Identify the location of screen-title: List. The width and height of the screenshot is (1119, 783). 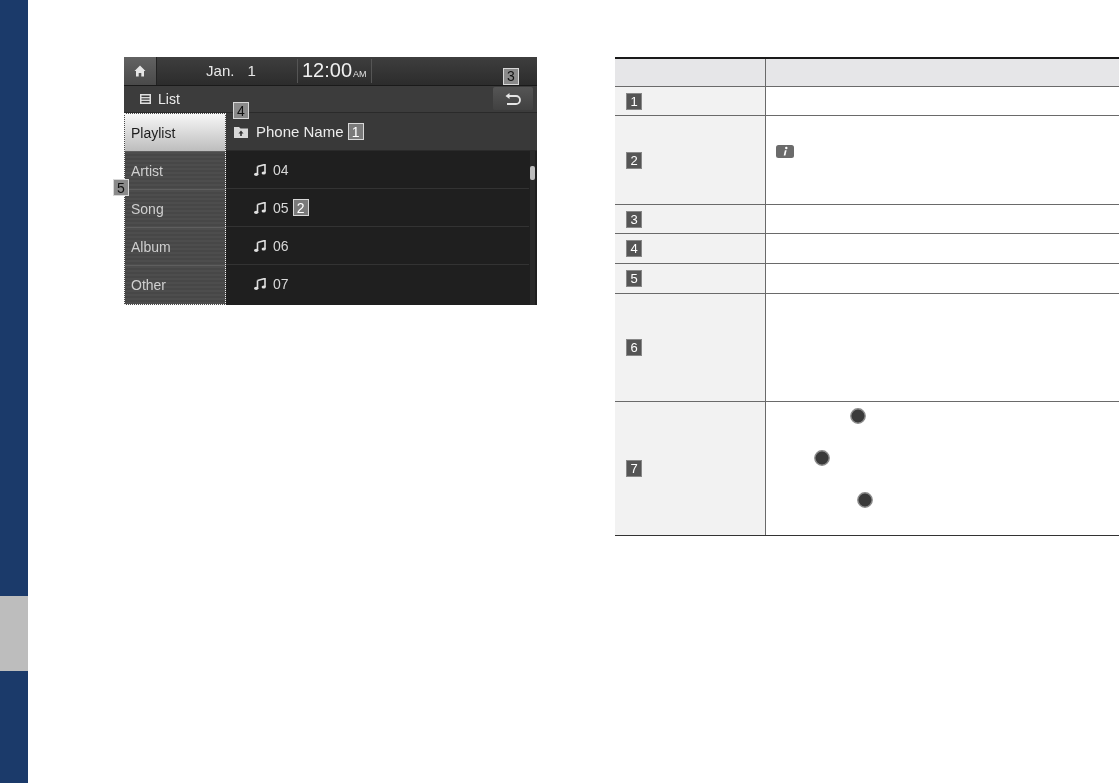
(169, 99).